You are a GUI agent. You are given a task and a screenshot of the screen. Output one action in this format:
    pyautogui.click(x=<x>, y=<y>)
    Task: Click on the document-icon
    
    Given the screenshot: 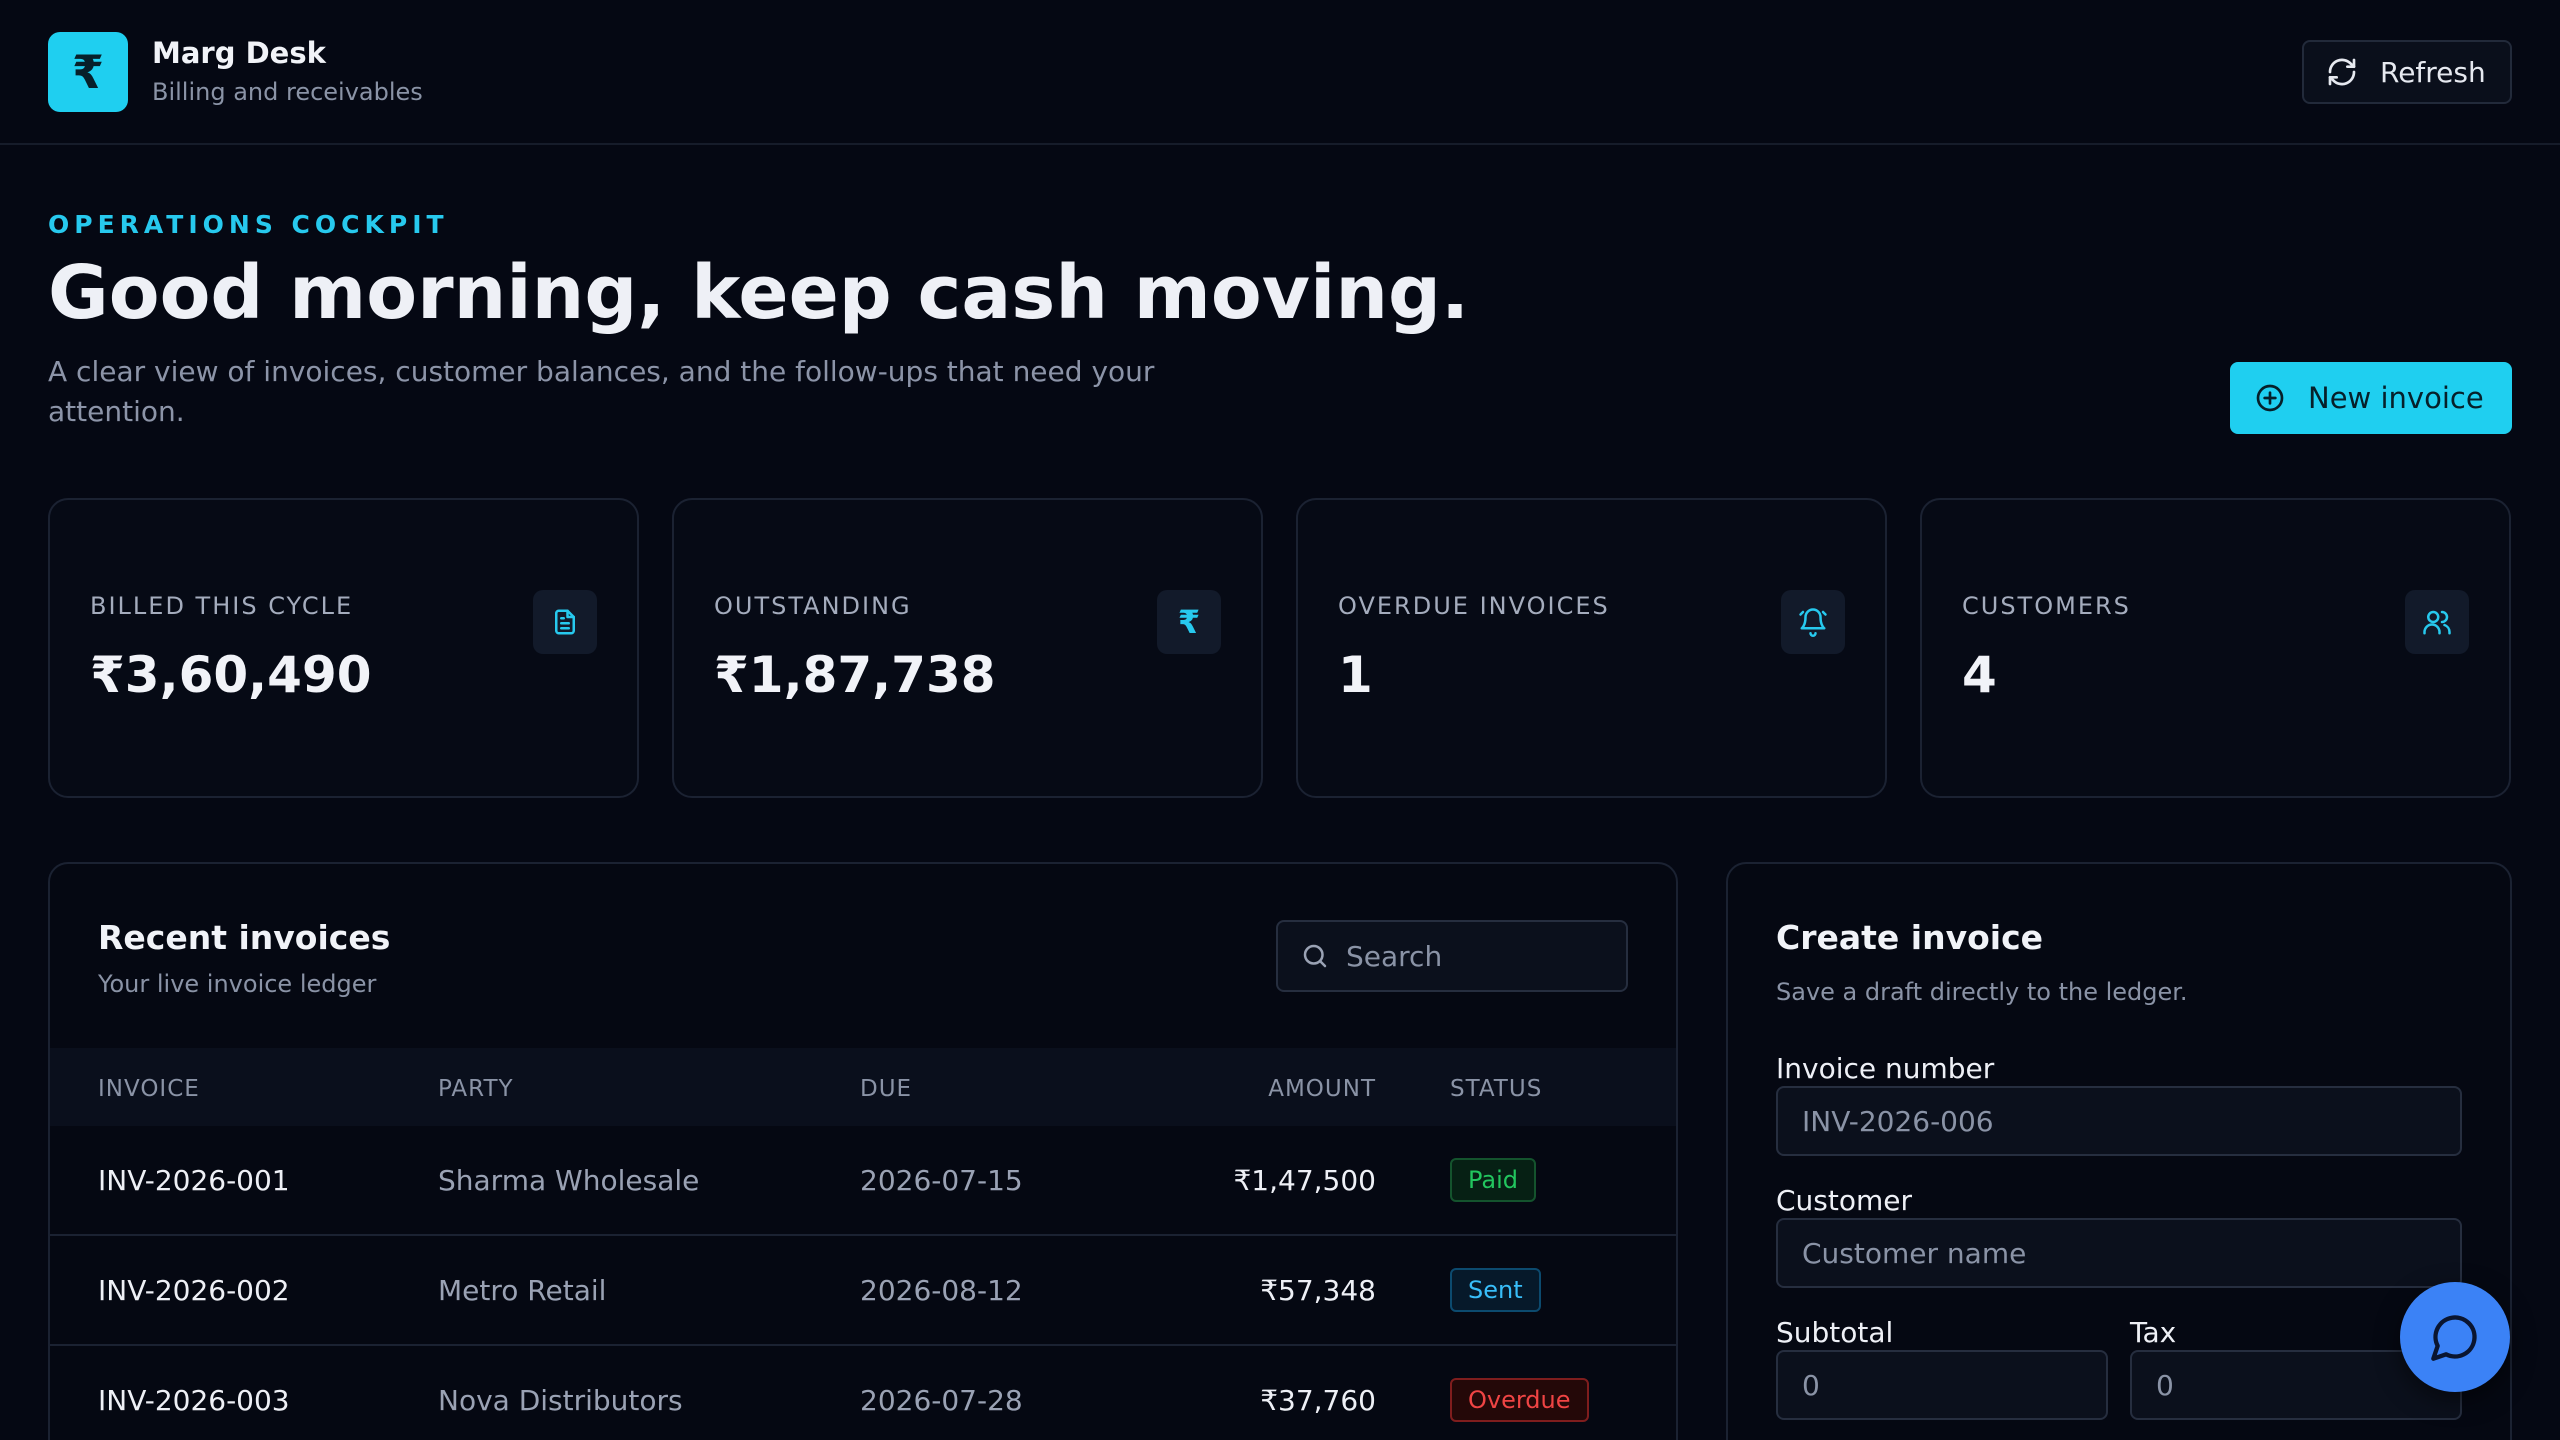 What is the action you would take?
    pyautogui.click(x=565, y=622)
    